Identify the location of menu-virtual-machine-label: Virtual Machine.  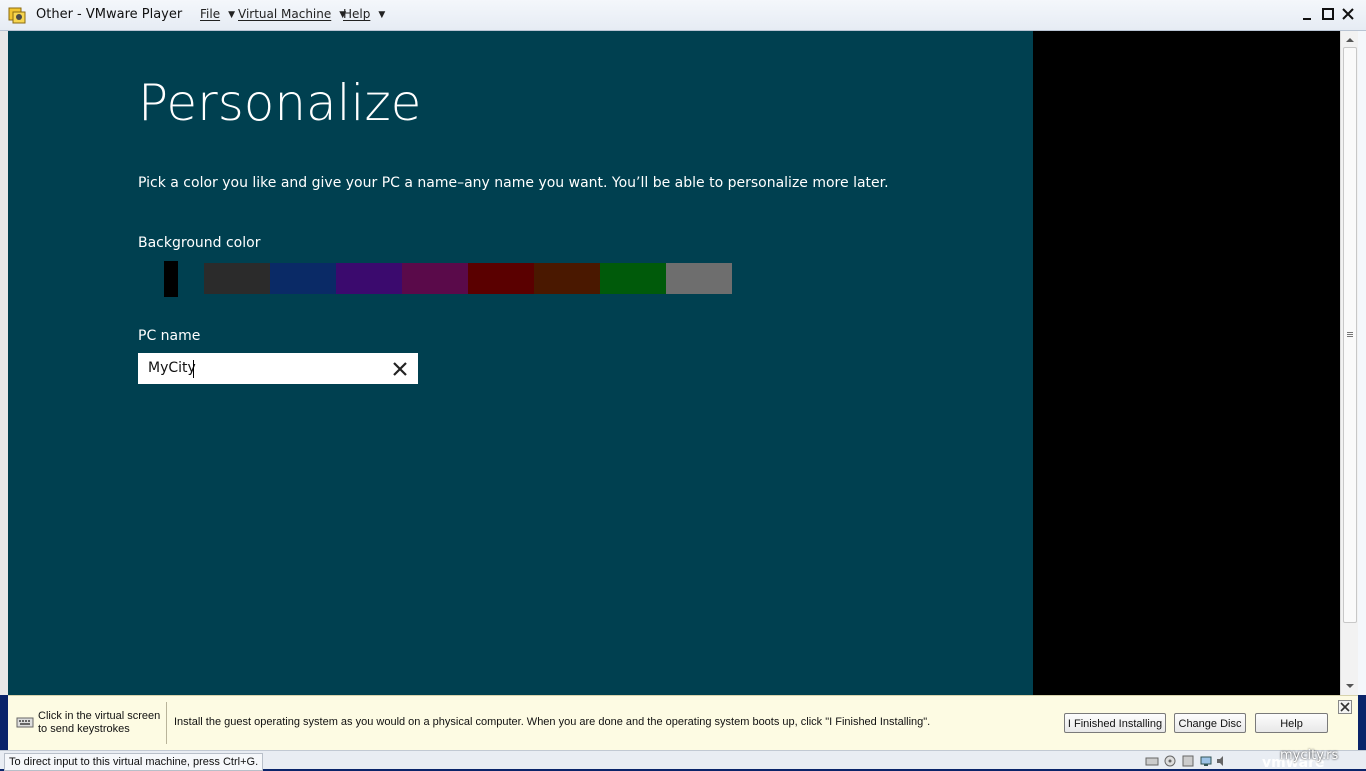
(285, 14).